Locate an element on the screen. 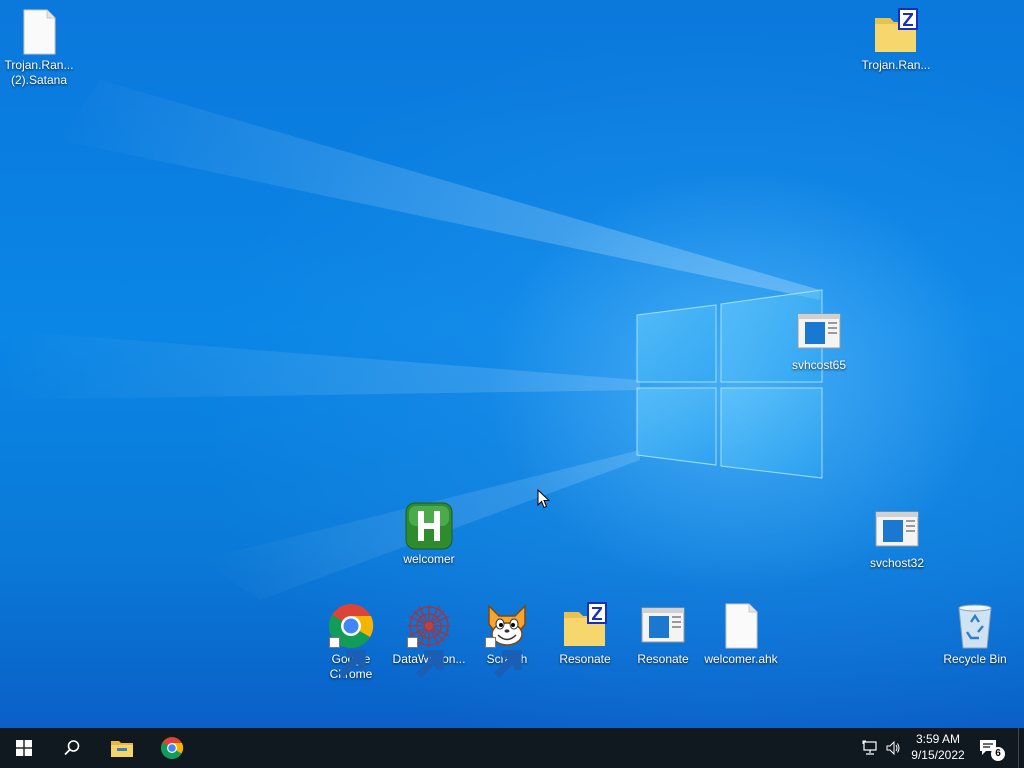 The height and width of the screenshot is (768, 1024). desktop-icon-resonate-app: Resonate is located at coordinates (663, 634).